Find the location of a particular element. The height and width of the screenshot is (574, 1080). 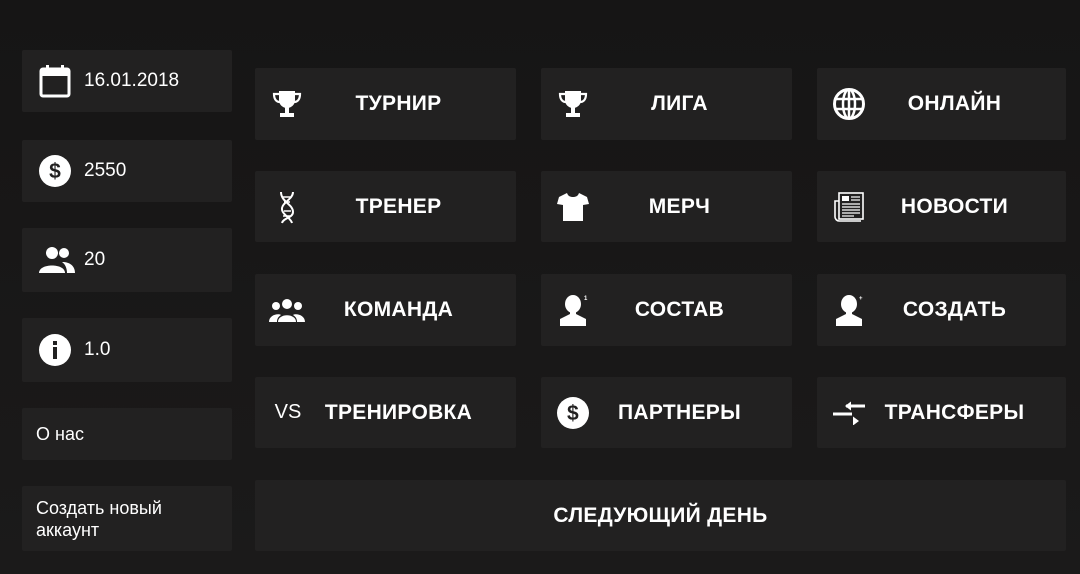

new-account-button: Создать новый аккаунт is located at coordinates (127, 518).